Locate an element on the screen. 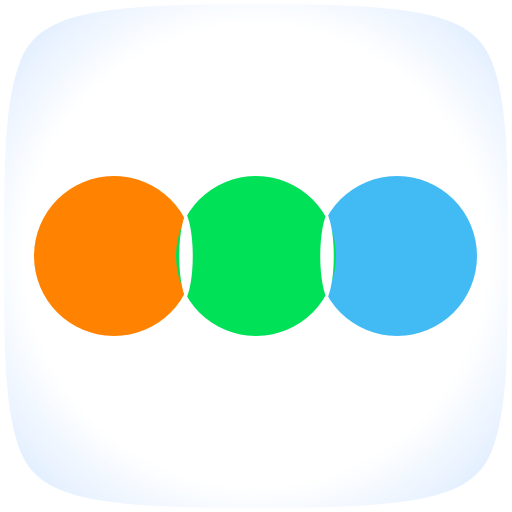 The width and height of the screenshot is (512, 512). blue-circle is located at coordinates (397, 256).